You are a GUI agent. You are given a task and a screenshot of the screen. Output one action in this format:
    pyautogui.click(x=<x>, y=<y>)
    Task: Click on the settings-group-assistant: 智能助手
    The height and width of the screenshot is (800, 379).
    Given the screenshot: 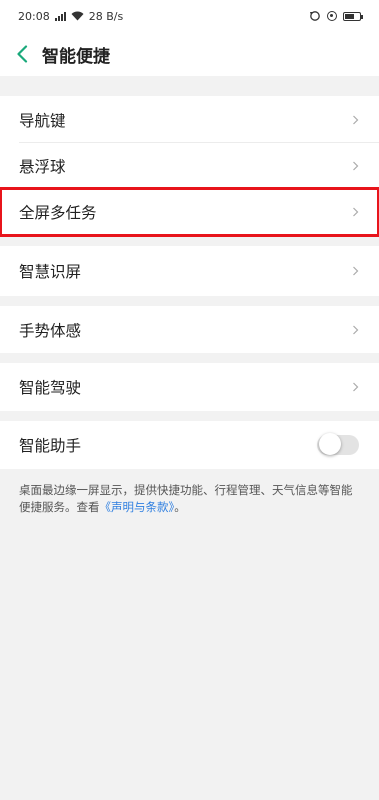 What is the action you would take?
    pyautogui.click(x=189, y=445)
    